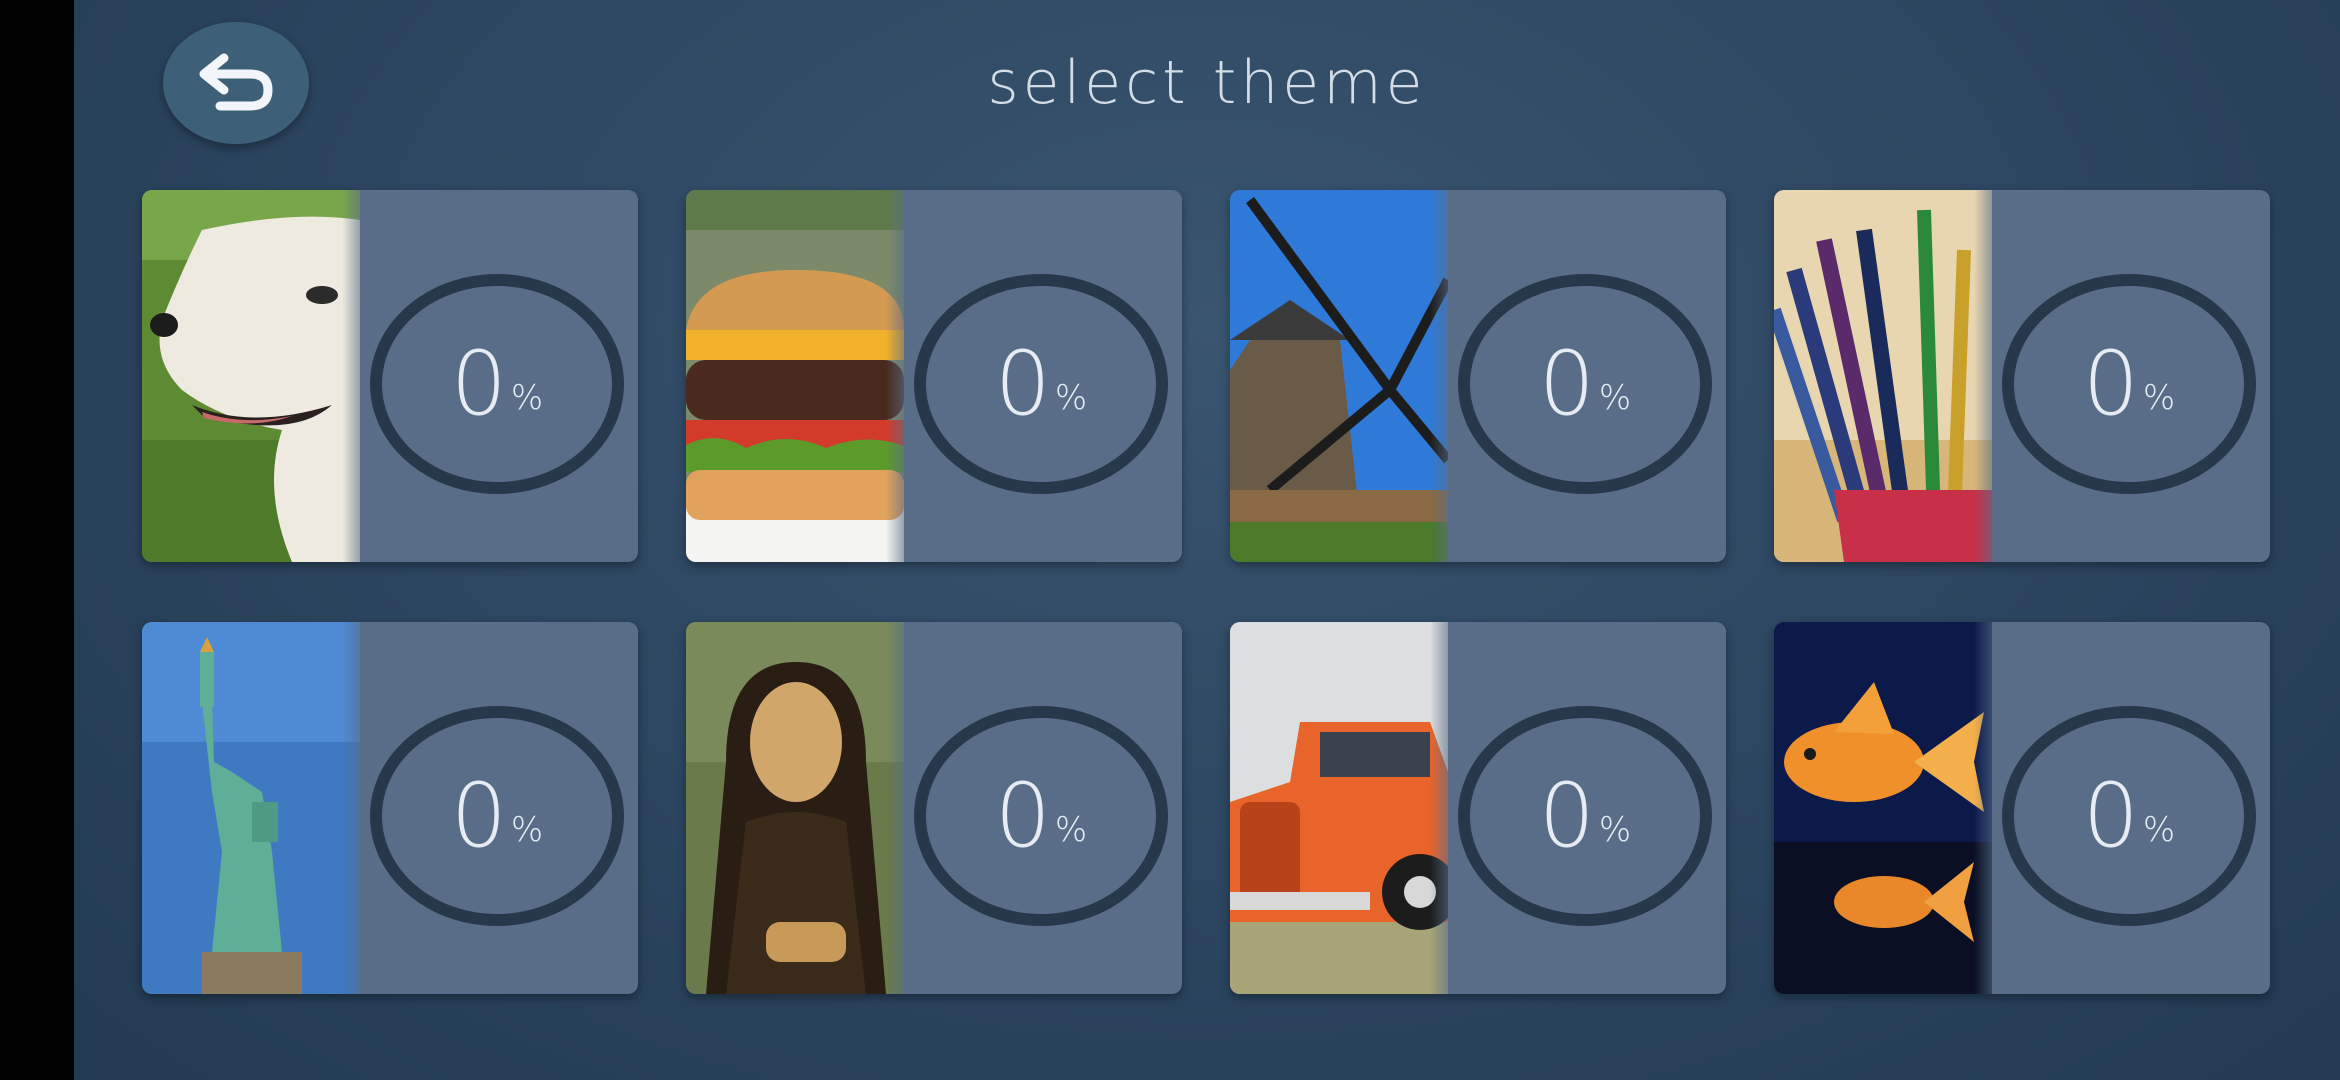  I want to click on burger-thumbnail, so click(795, 376).